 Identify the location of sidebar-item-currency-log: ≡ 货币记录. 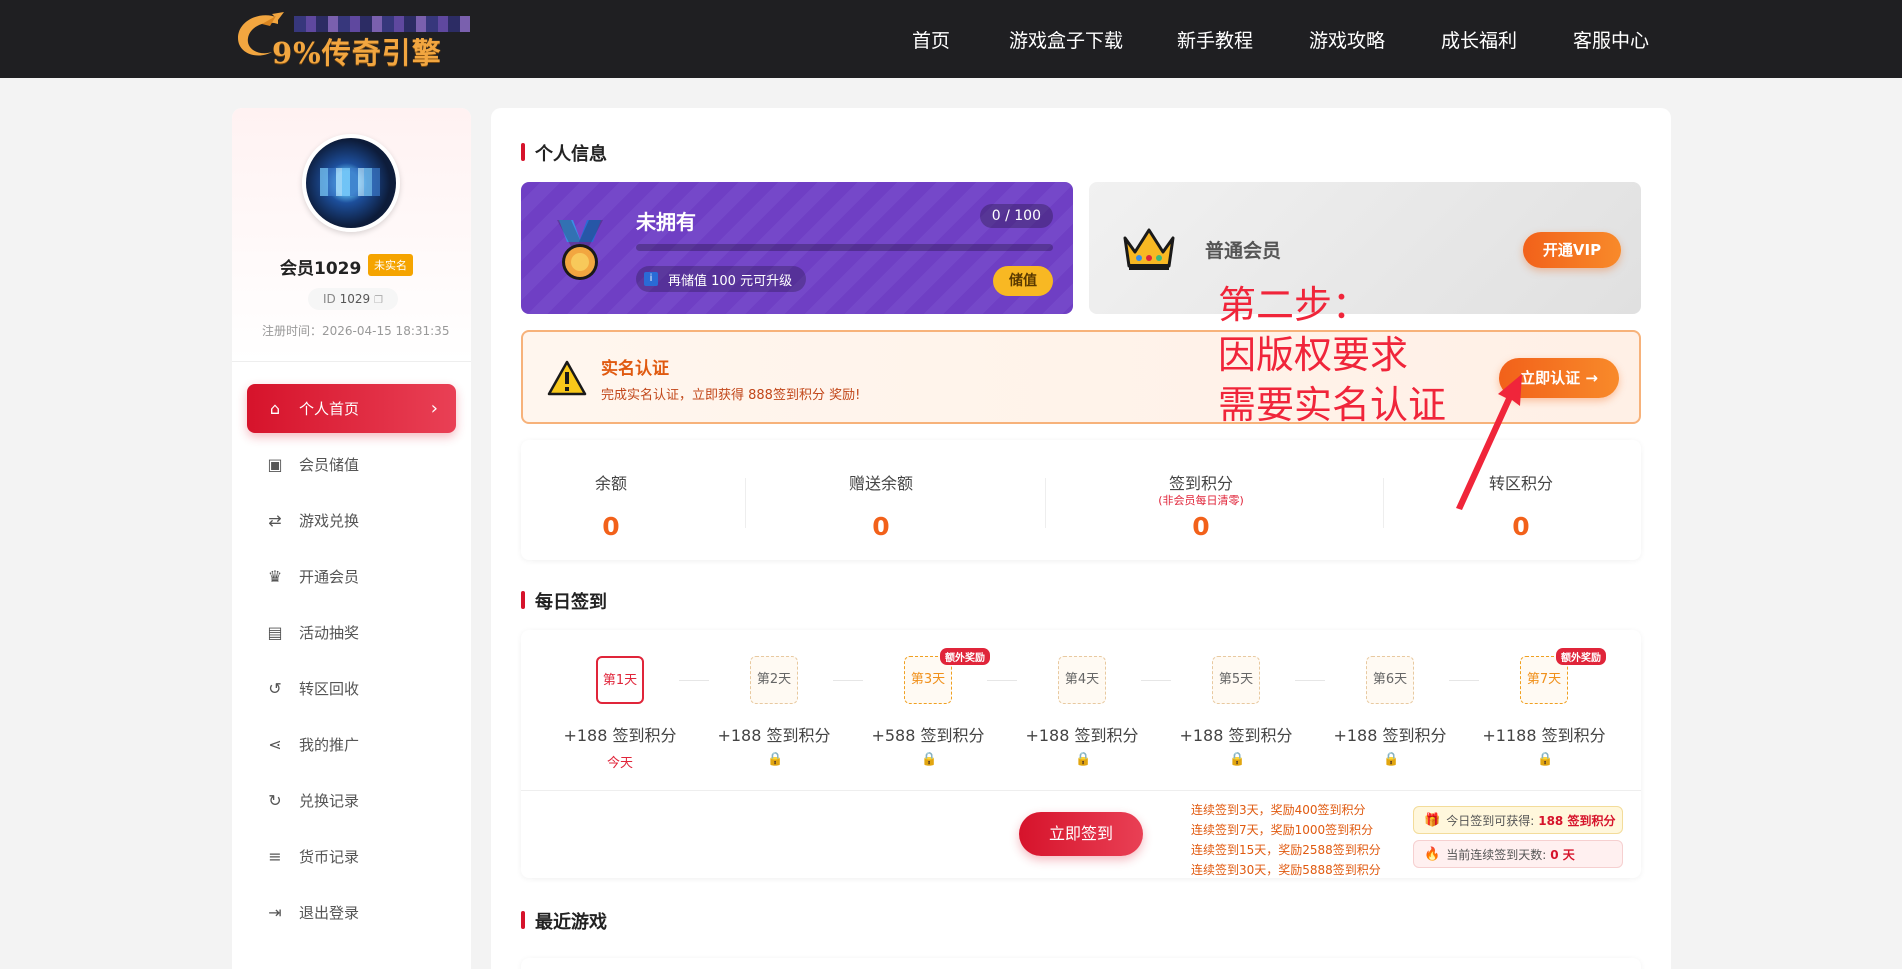
(351, 856).